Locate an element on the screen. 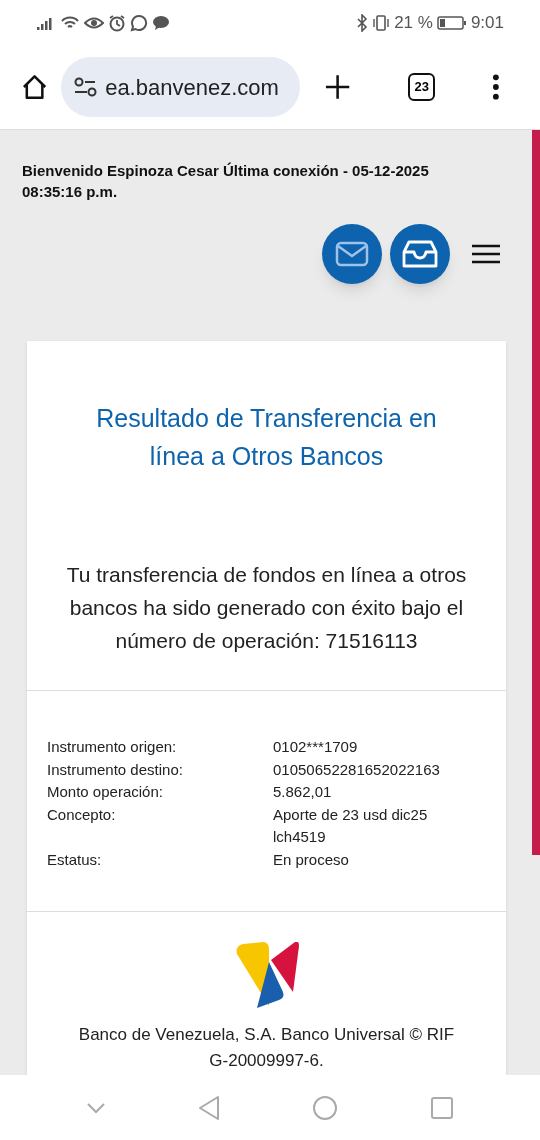 This screenshot has height=1140, width=540. menu-icon is located at coordinates (486, 254).